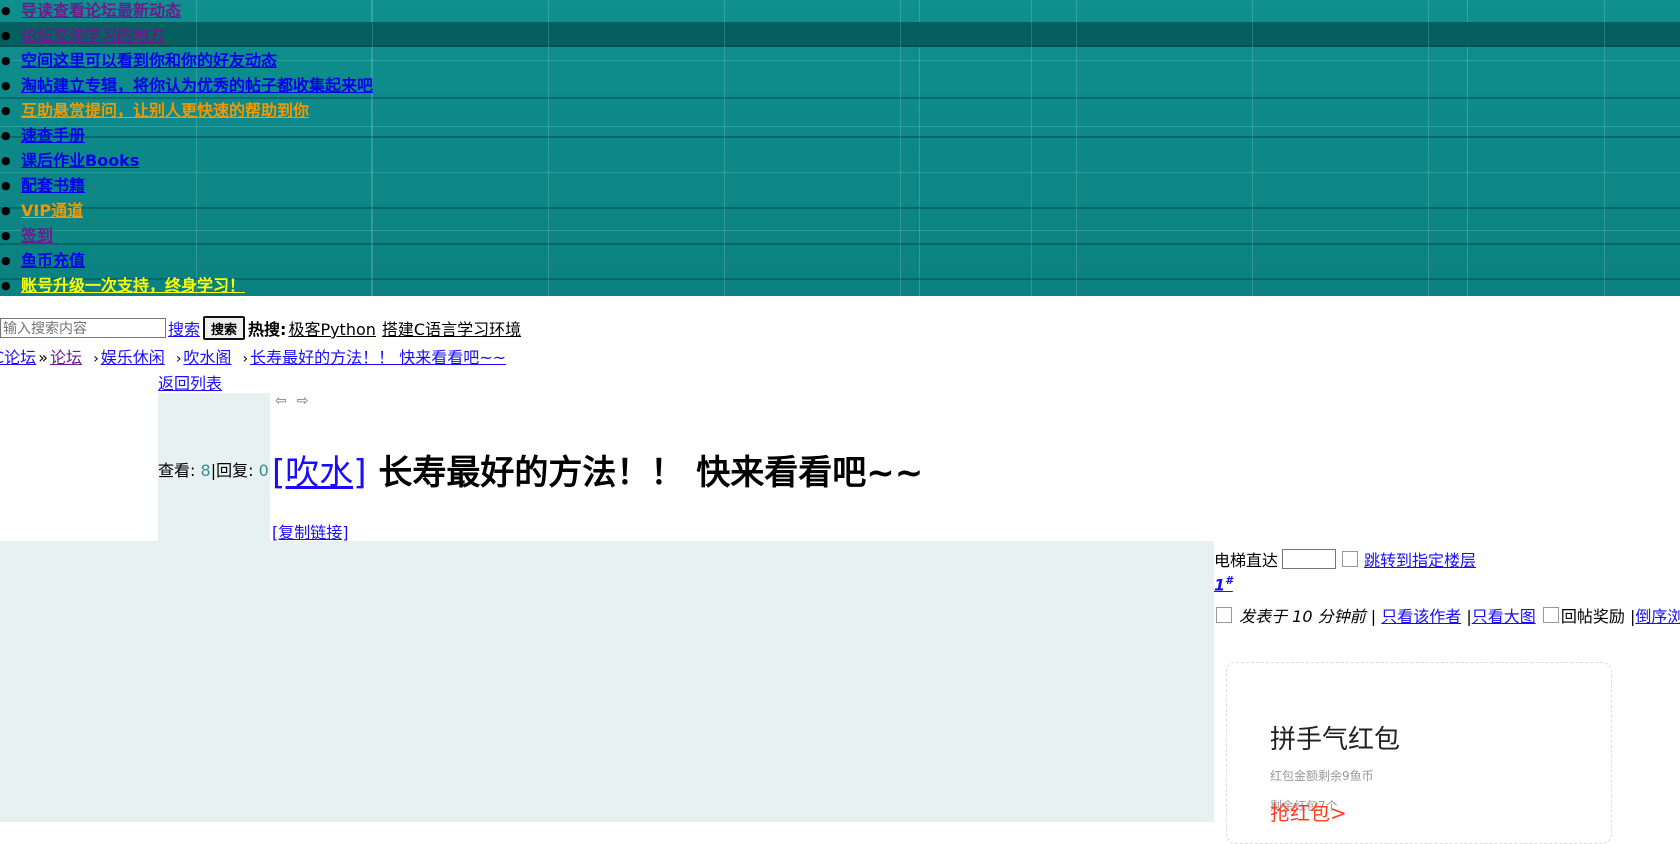  What do you see at coordinates (93, 35) in the screenshot?
I see `menu-link-forum: 论坛交流学习的地方` at bounding box center [93, 35].